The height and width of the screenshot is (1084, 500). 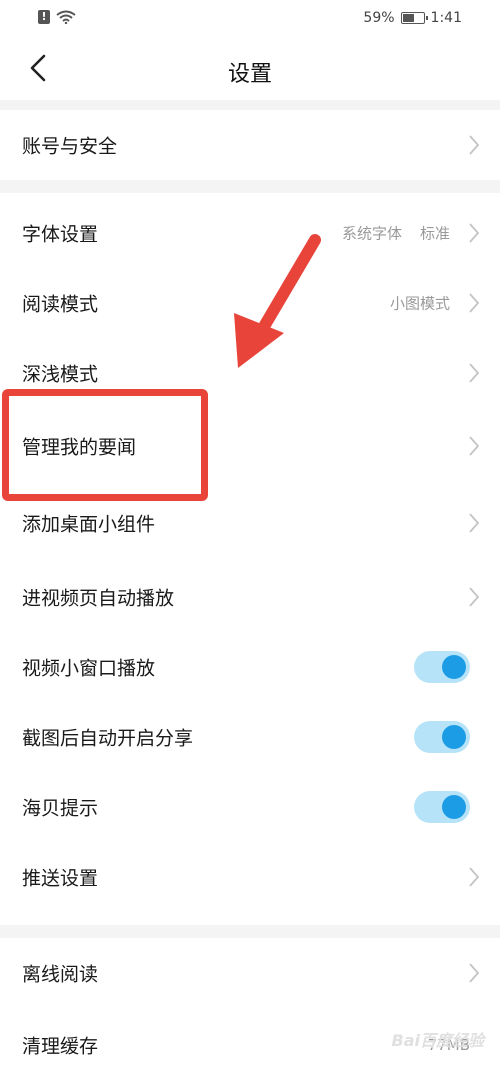 What do you see at coordinates (437, 1040) in the screenshot?
I see `watermark: Bai百度经验` at bounding box center [437, 1040].